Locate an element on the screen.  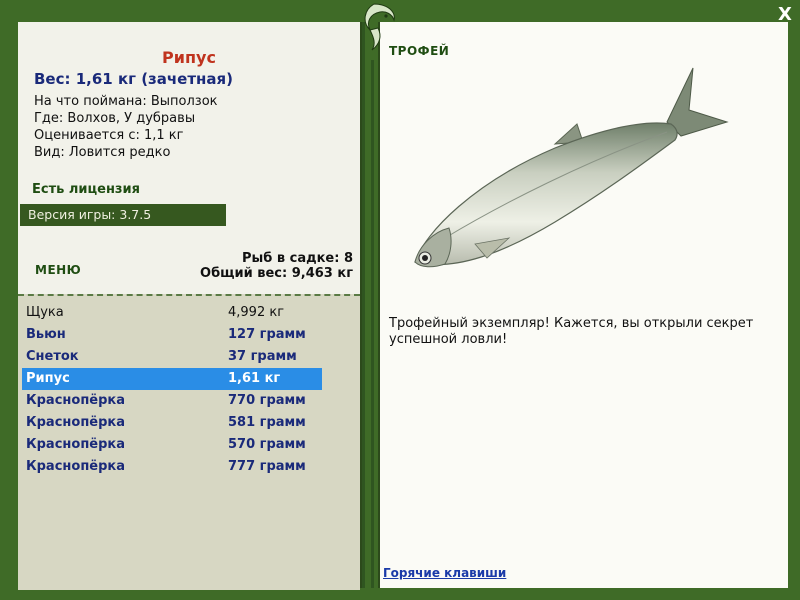
catch-fish-name: Щука is located at coordinates (45, 312).